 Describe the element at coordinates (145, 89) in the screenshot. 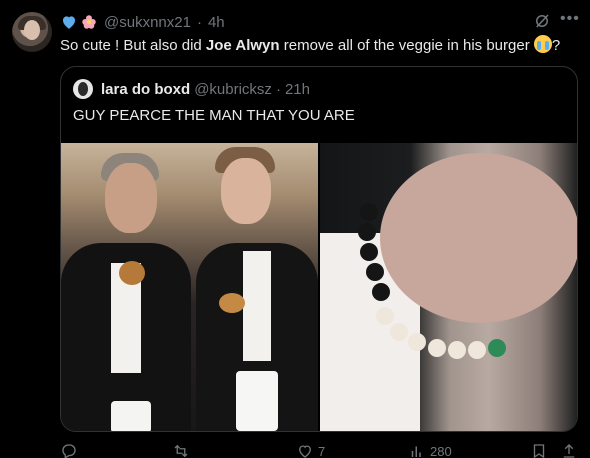

I see `quote-author-name: lara do boxd` at that location.